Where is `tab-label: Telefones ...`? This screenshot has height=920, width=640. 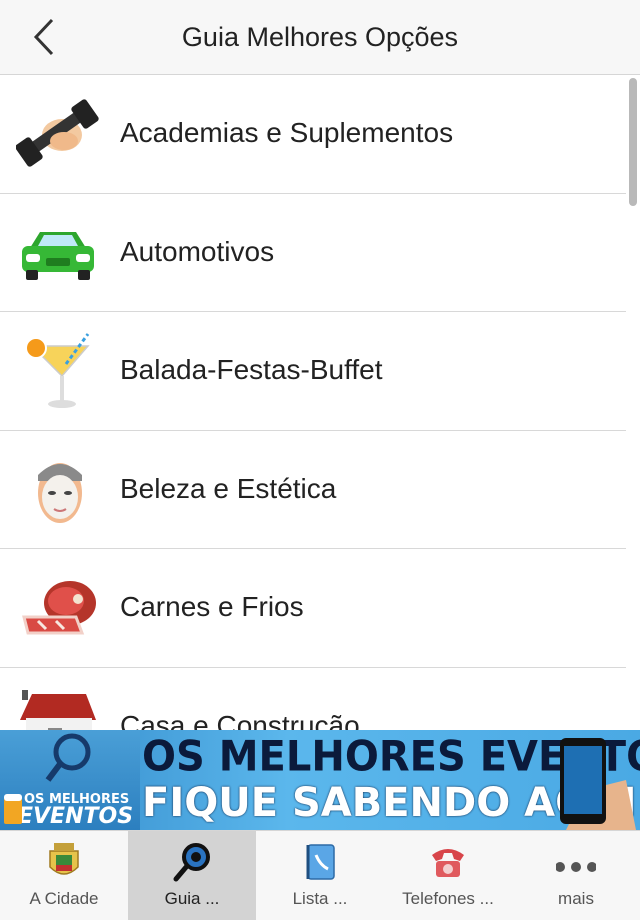 tab-label: Telefones ... is located at coordinates (448, 898).